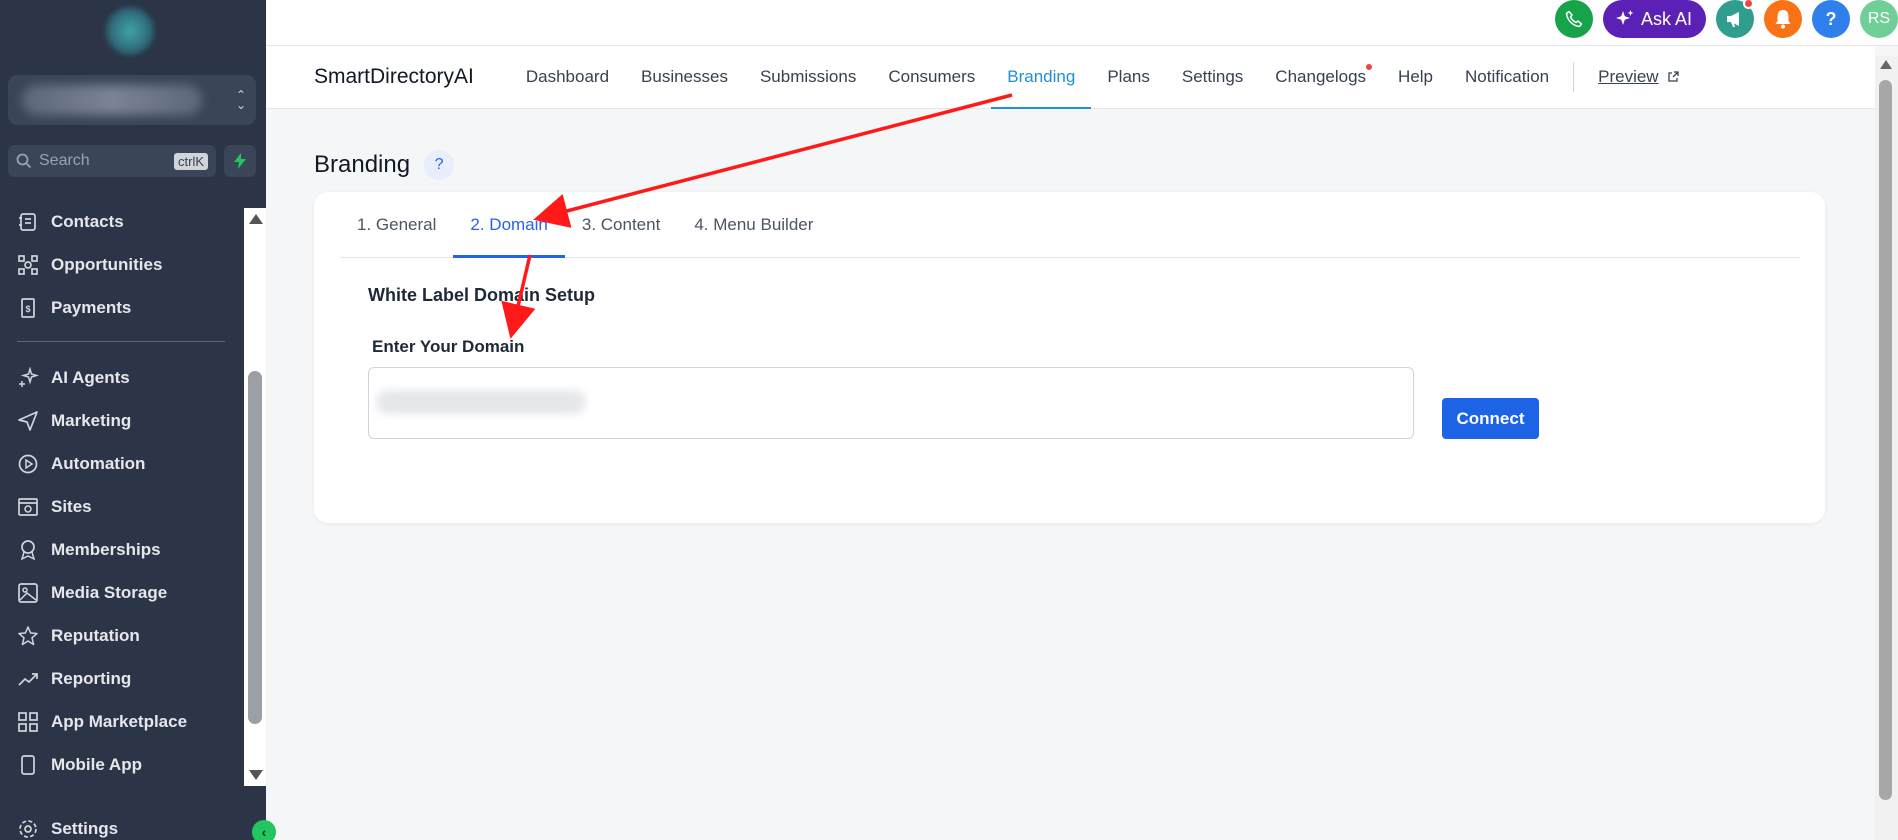  Describe the element at coordinates (90, 377) in the screenshot. I see `sidebar-item-label: AI Agents` at that location.